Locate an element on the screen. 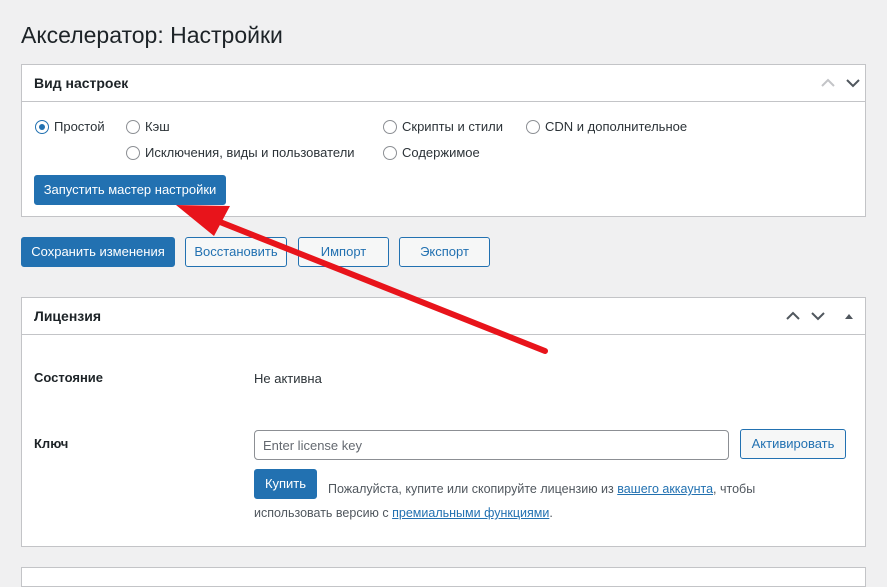  settings-view-header: Вид настроек is located at coordinates (443, 83).